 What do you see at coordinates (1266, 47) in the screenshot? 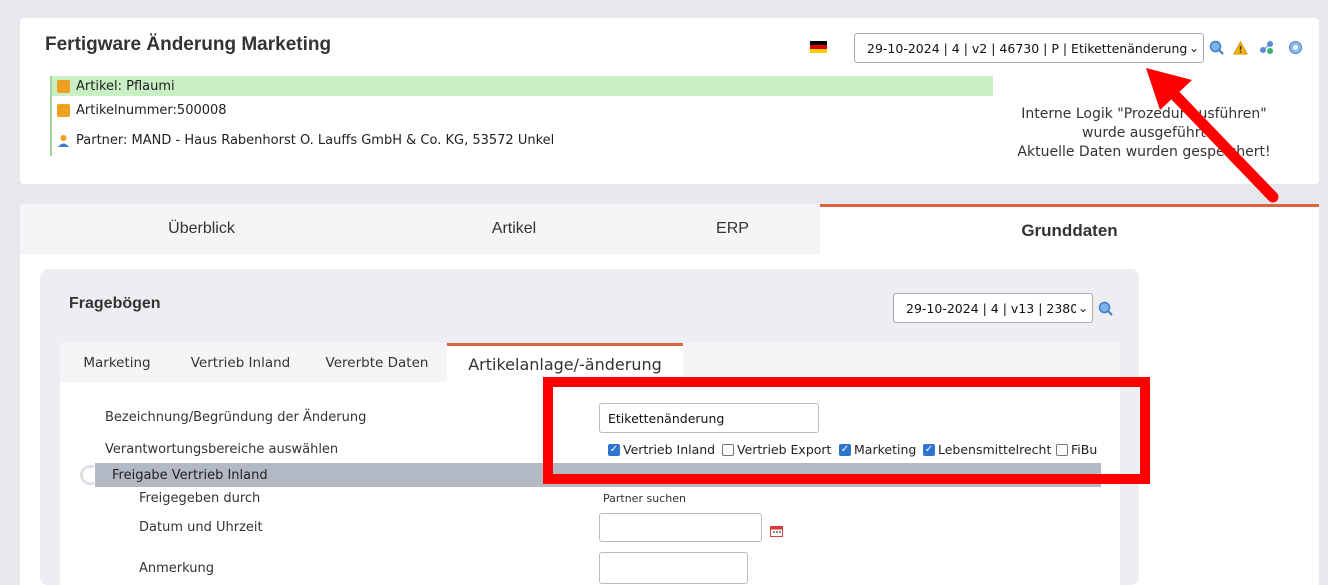
I see `share-icon` at bounding box center [1266, 47].